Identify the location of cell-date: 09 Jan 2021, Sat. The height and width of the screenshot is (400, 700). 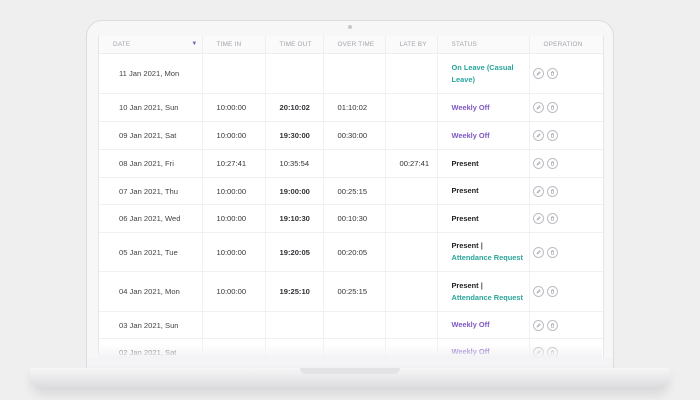
(151, 135).